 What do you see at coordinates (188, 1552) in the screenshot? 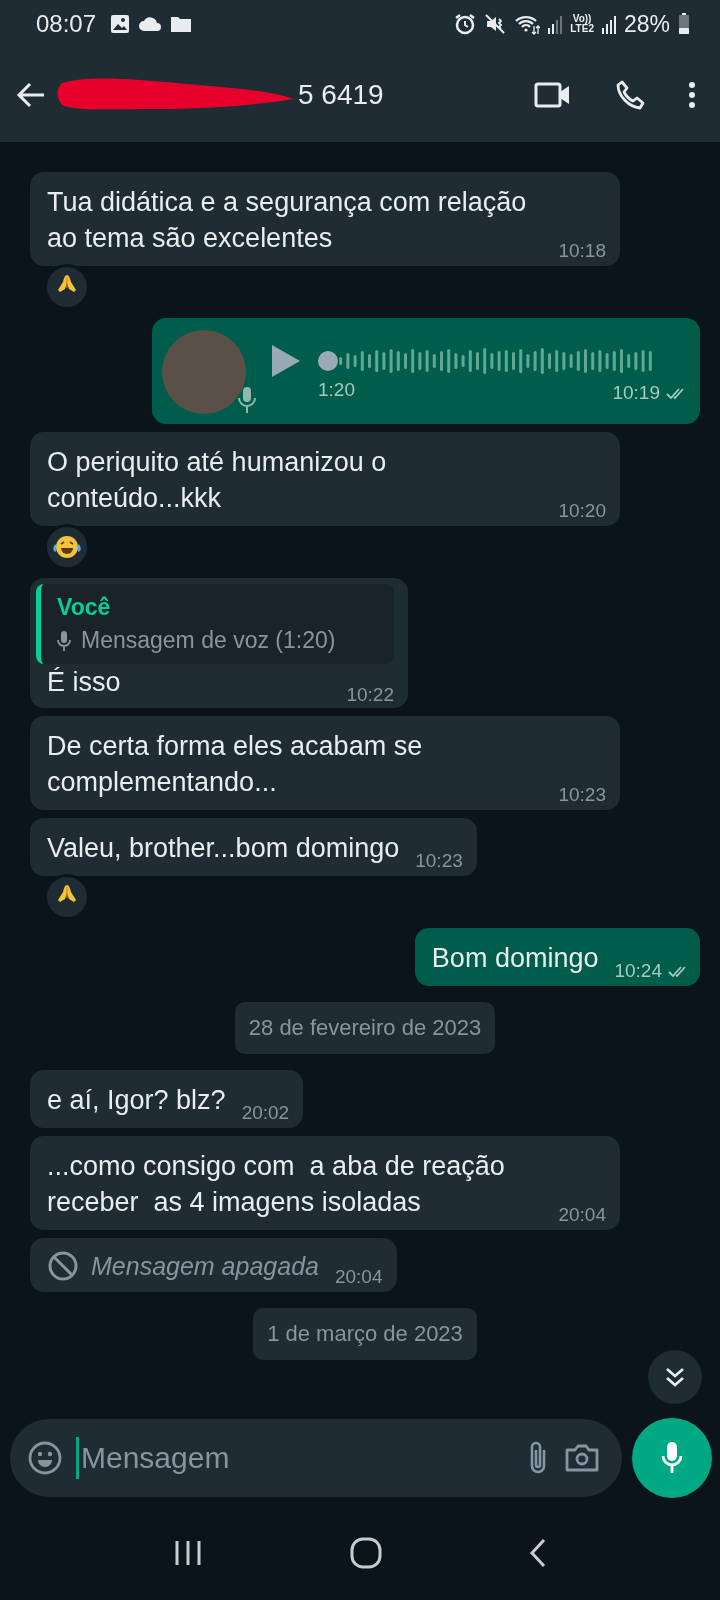
I see `recent-apps-icon` at bounding box center [188, 1552].